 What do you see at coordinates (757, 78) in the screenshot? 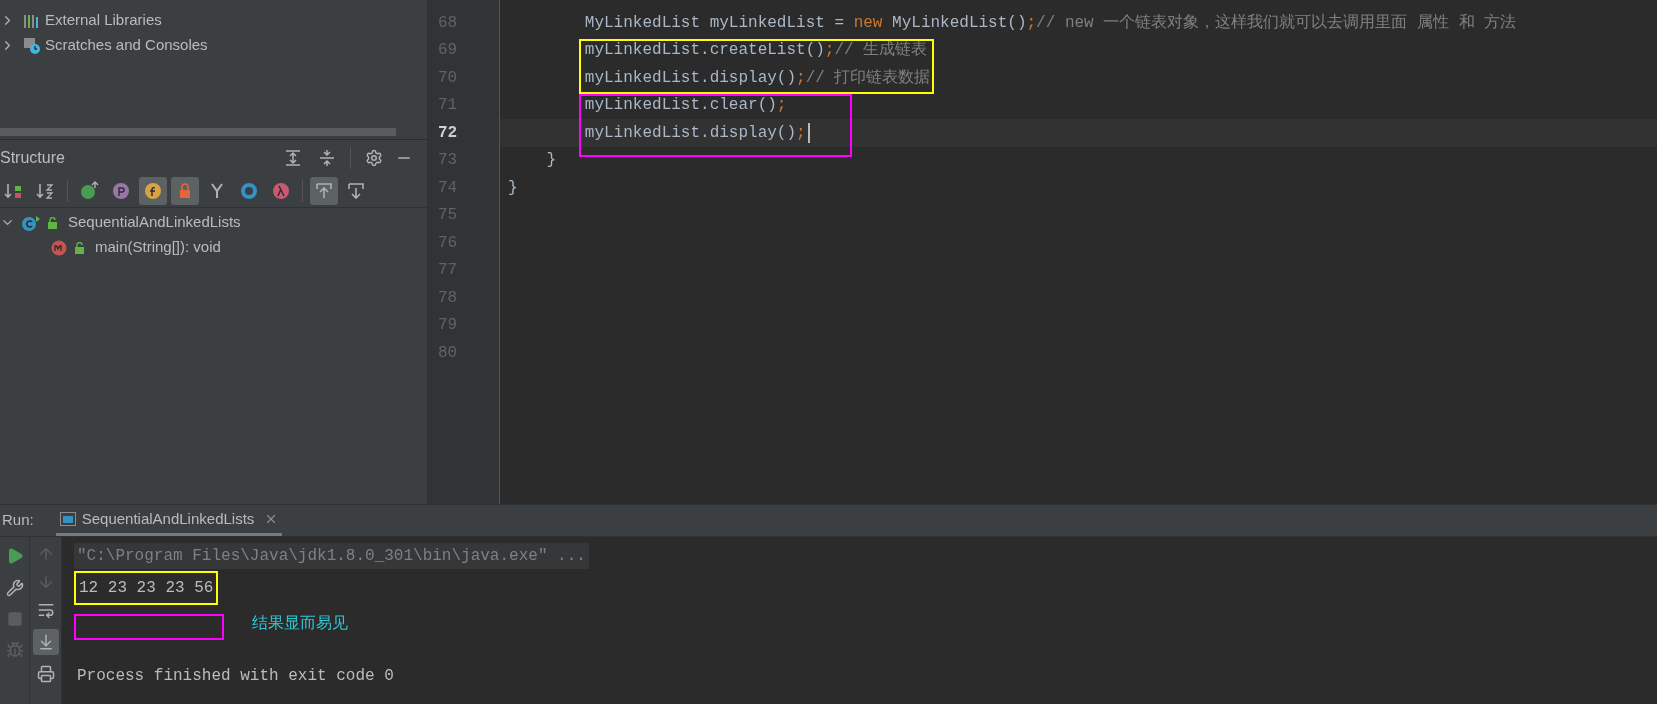
I see `code-line: myLinkedList.display();// 打印链表数据` at bounding box center [757, 78].